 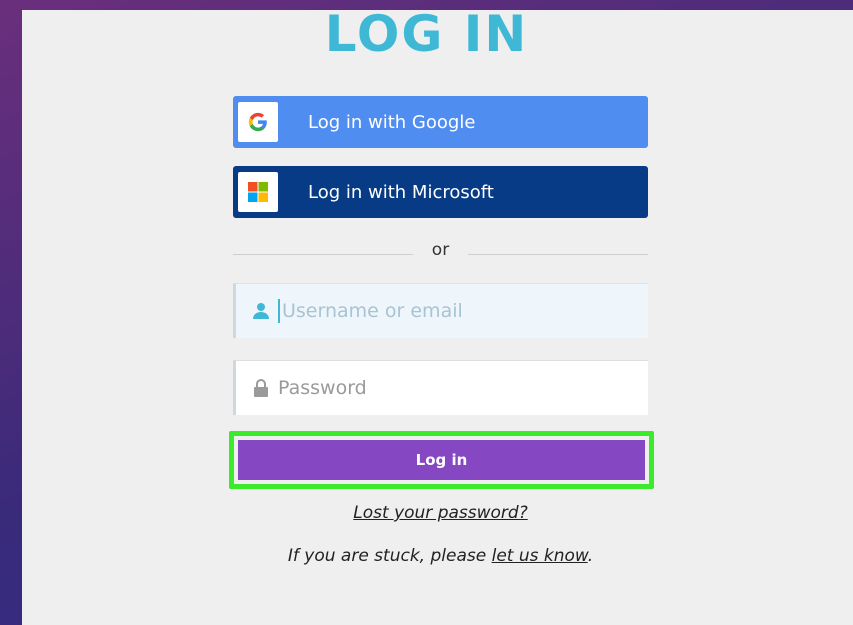 What do you see at coordinates (258, 192) in the screenshot?
I see `microsoft-icon` at bounding box center [258, 192].